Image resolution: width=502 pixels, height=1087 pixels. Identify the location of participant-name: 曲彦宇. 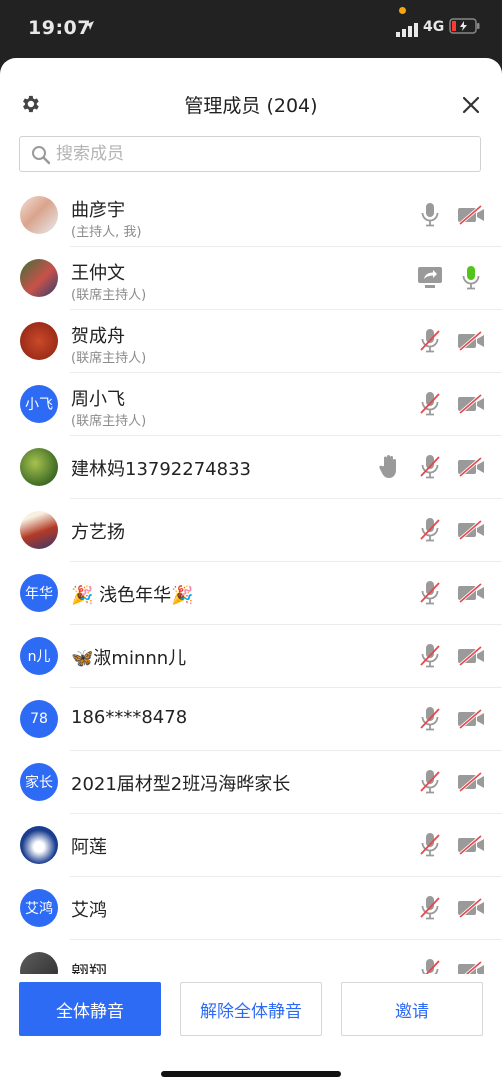
(98, 210).